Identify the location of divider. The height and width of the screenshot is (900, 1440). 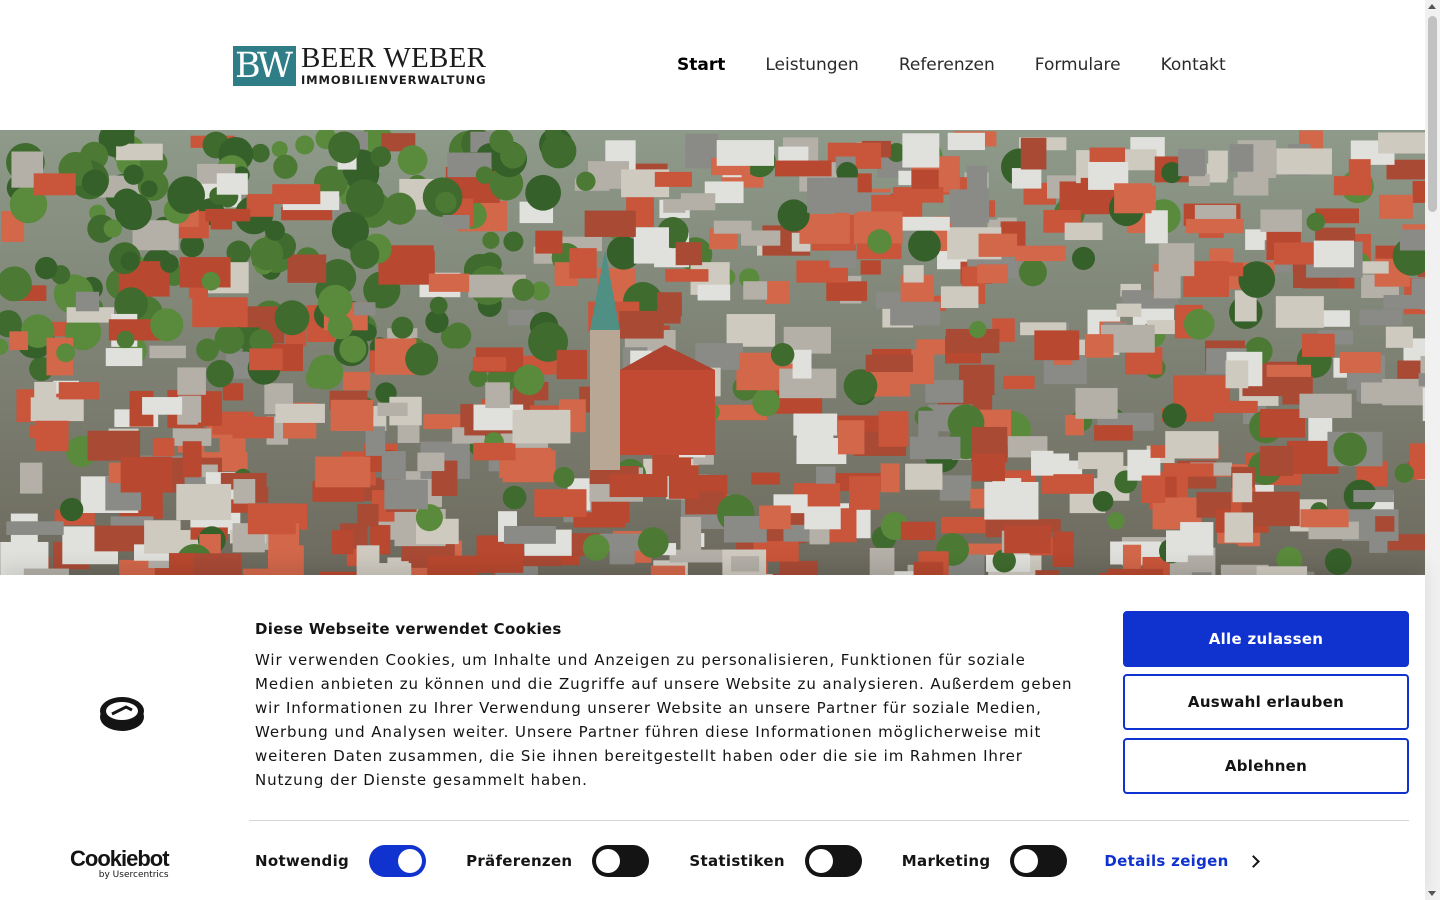
(829, 820).